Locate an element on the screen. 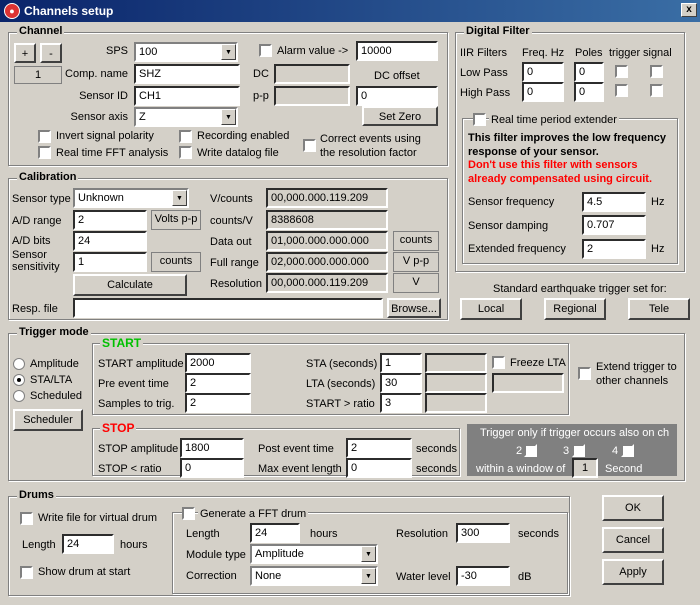  sta-readout is located at coordinates (456, 363).